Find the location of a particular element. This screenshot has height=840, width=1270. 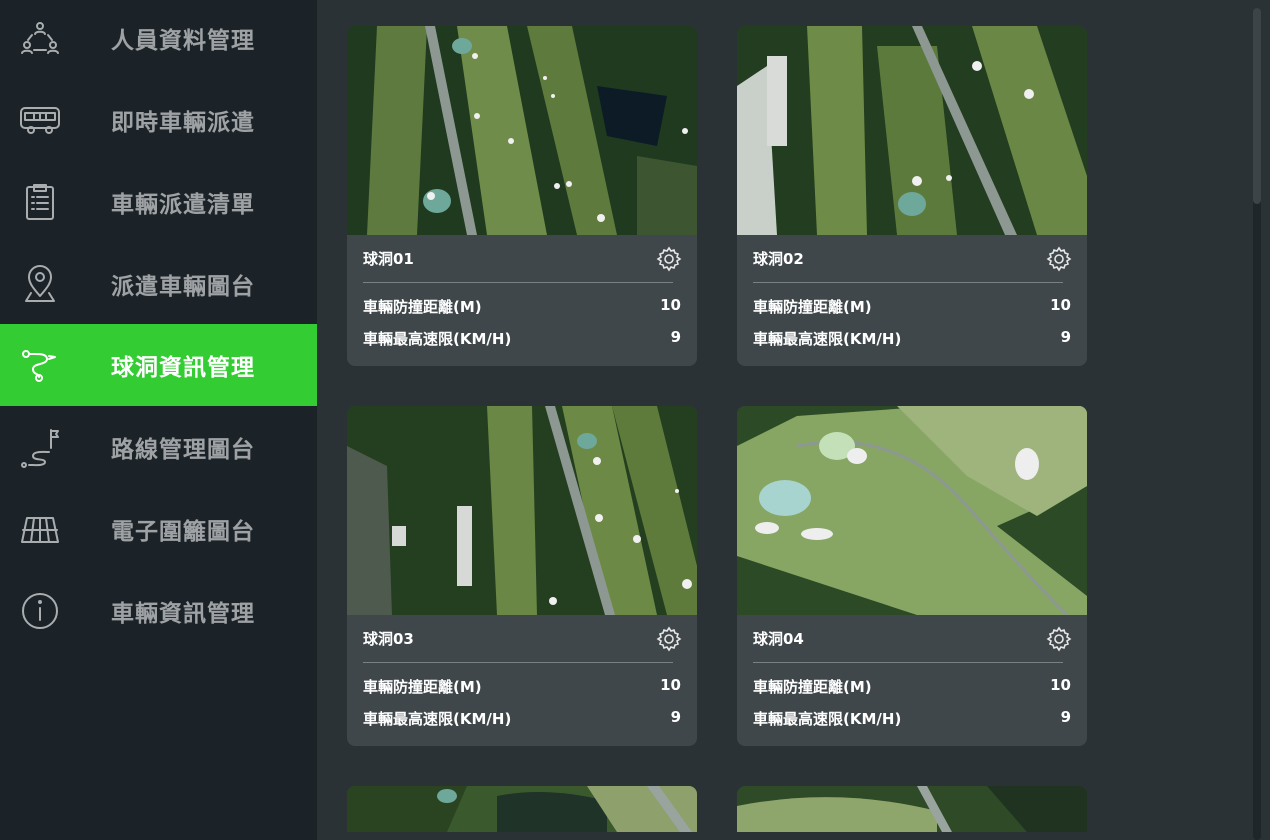

hole-card: 球洞04 車輛防撞距離(M) 10 車輛最高速限(KM/H) 9 is located at coordinates (912, 576).